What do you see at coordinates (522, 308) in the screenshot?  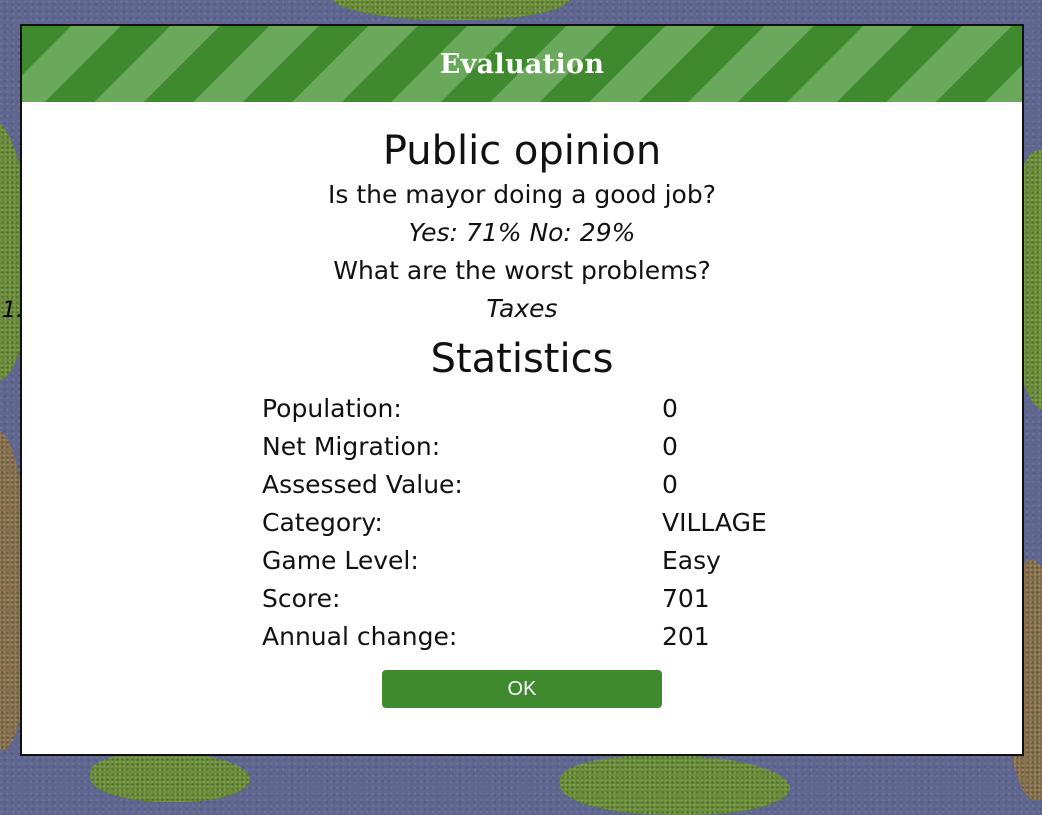 I see `worst-problem: Taxes` at bounding box center [522, 308].